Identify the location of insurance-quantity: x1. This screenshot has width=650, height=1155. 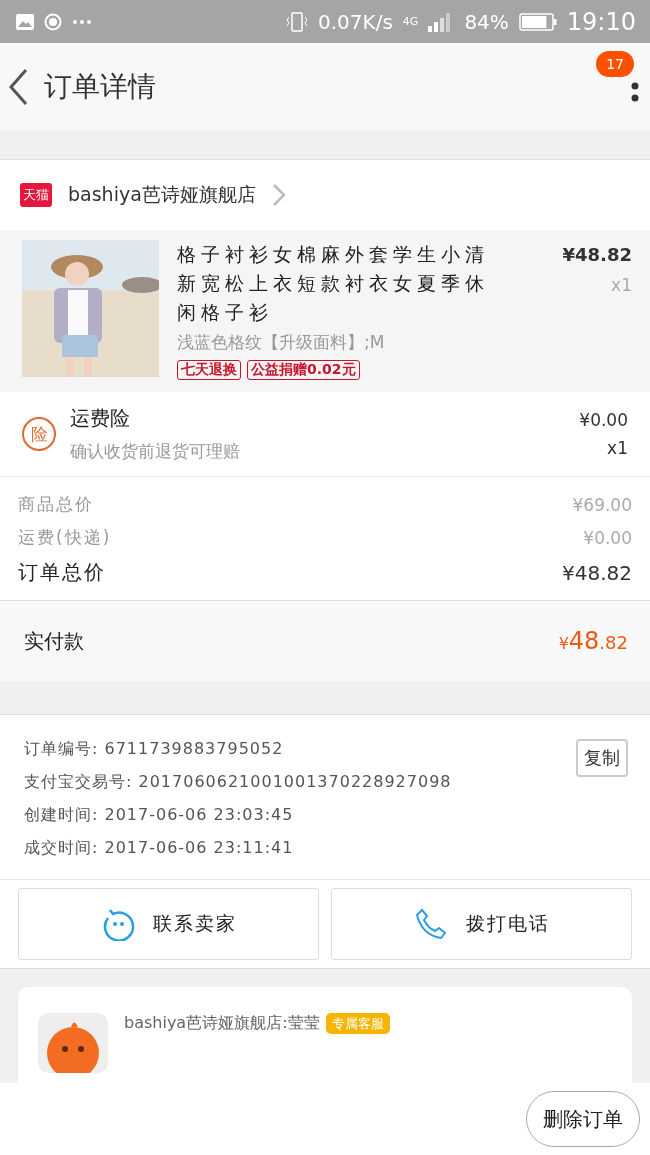
(617, 448).